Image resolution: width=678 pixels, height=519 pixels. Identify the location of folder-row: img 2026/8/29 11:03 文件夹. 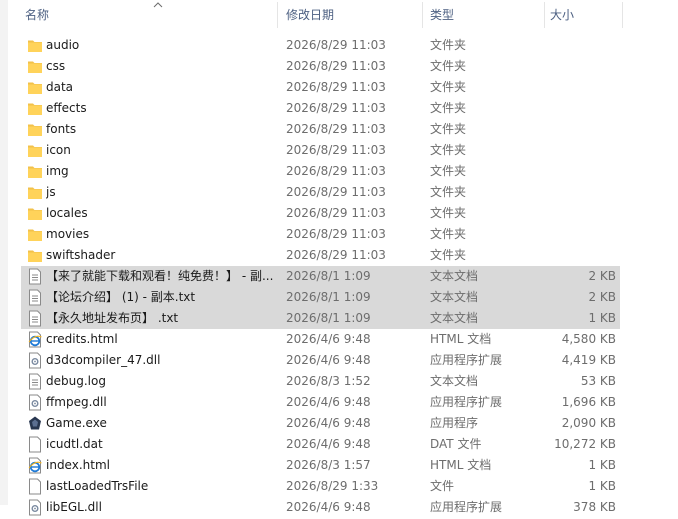
(320, 171).